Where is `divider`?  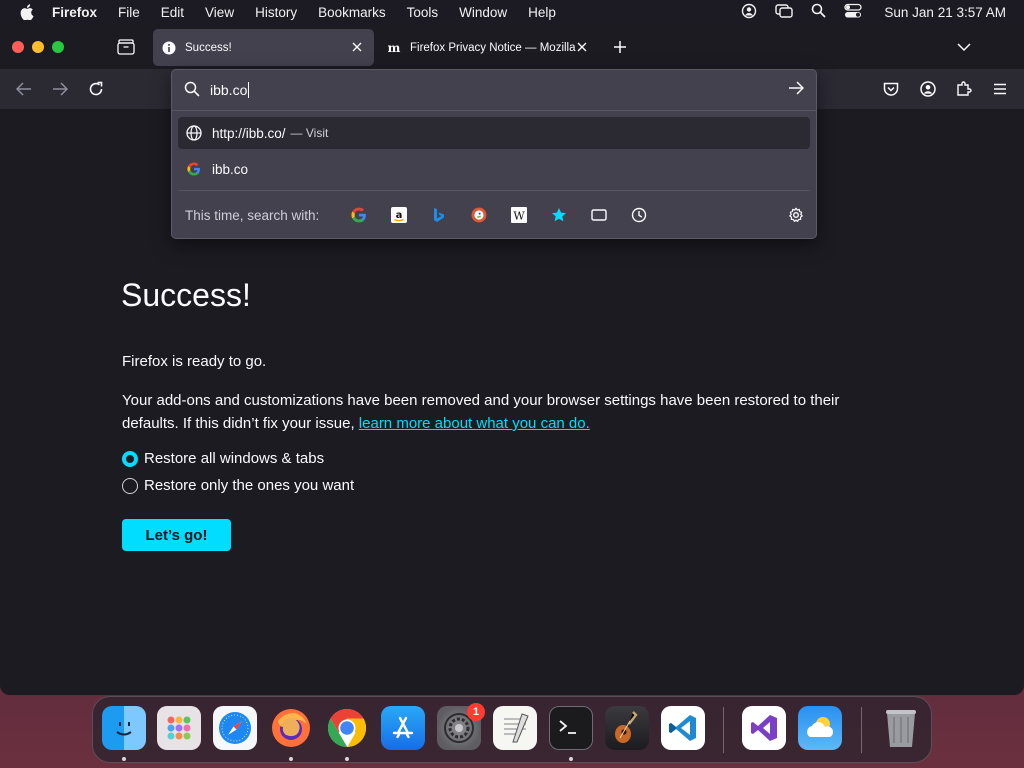 divider is located at coordinates (494, 110).